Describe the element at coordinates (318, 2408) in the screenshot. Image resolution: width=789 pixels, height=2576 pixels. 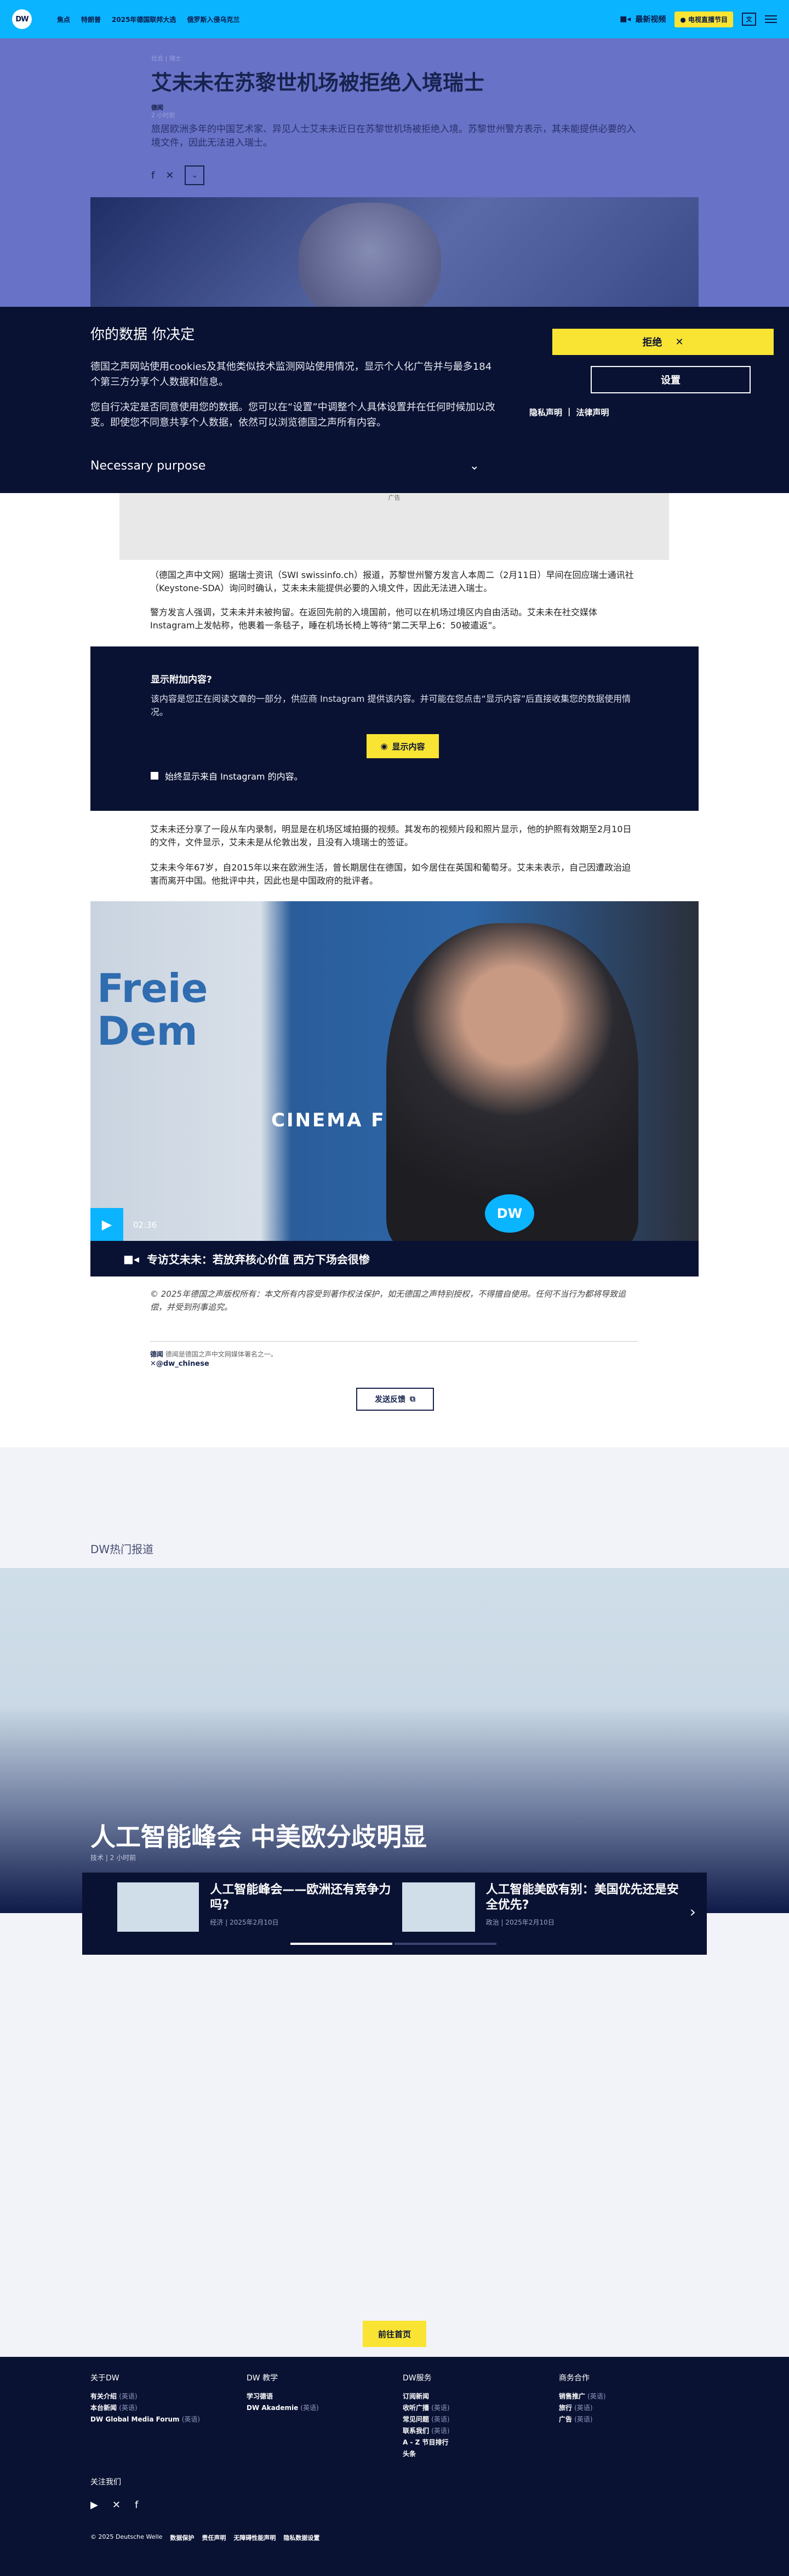
I see `footer-link: DW Akademie (英语)` at that location.